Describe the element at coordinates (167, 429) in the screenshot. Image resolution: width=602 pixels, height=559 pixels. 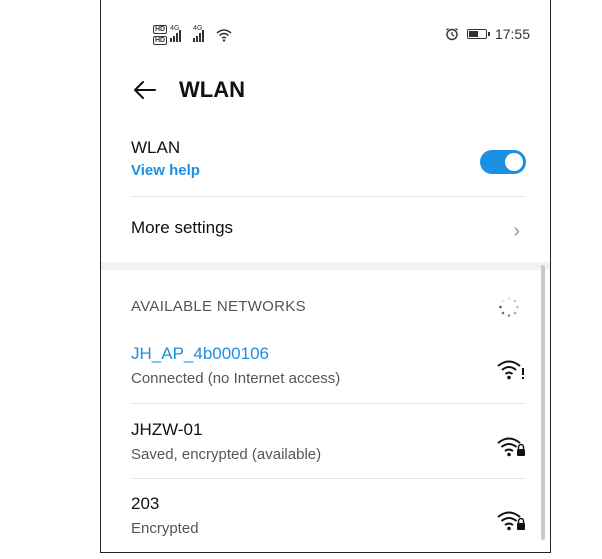
I see `network-ssid: JHZW-01` at that location.